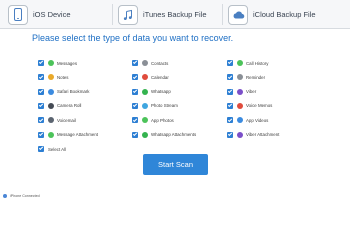 Image resolution: width=350 pixels, height=240 pixels. I want to click on data-type-whatsapp: Whatsapp, so click(151, 92).